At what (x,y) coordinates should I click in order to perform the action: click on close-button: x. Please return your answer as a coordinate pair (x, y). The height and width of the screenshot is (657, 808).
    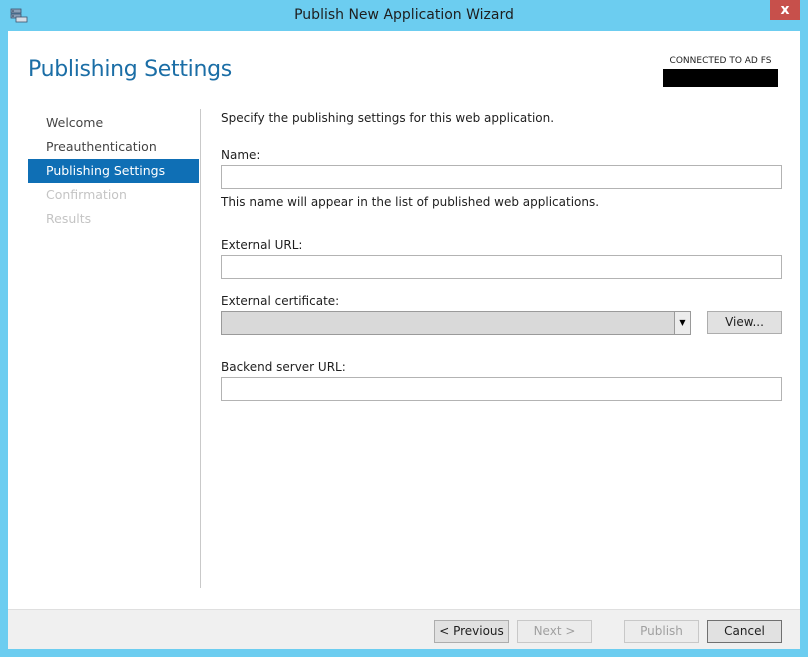
    Looking at the image, I should click on (785, 10).